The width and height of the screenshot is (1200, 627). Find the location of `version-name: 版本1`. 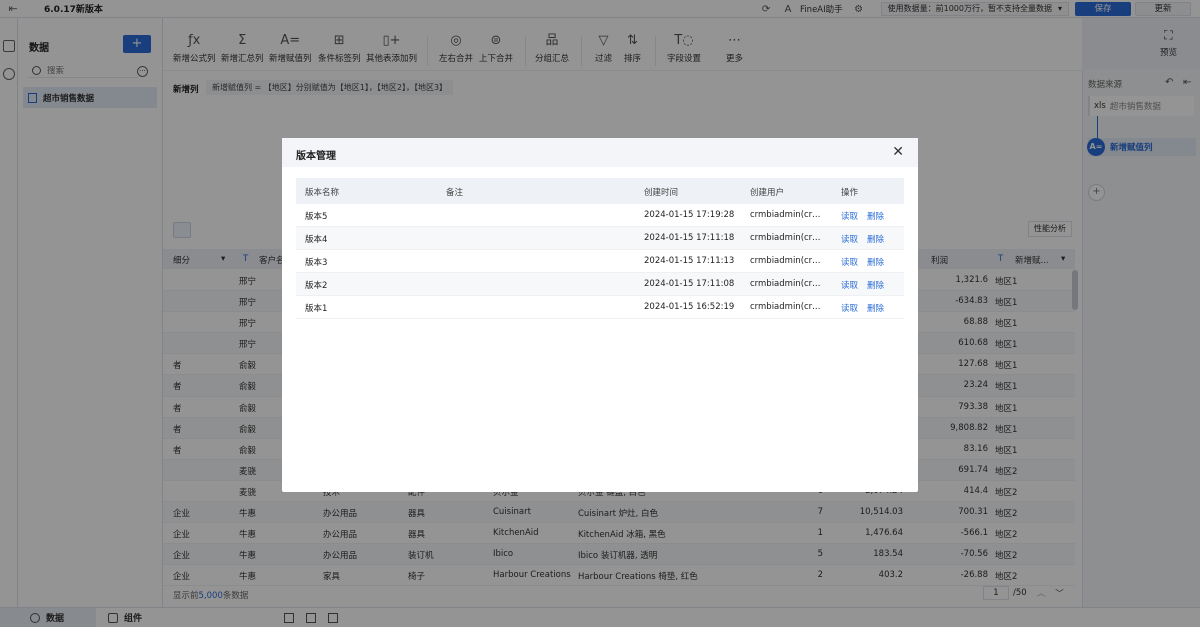

version-name: 版本1 is located at coordinates (316, 309).